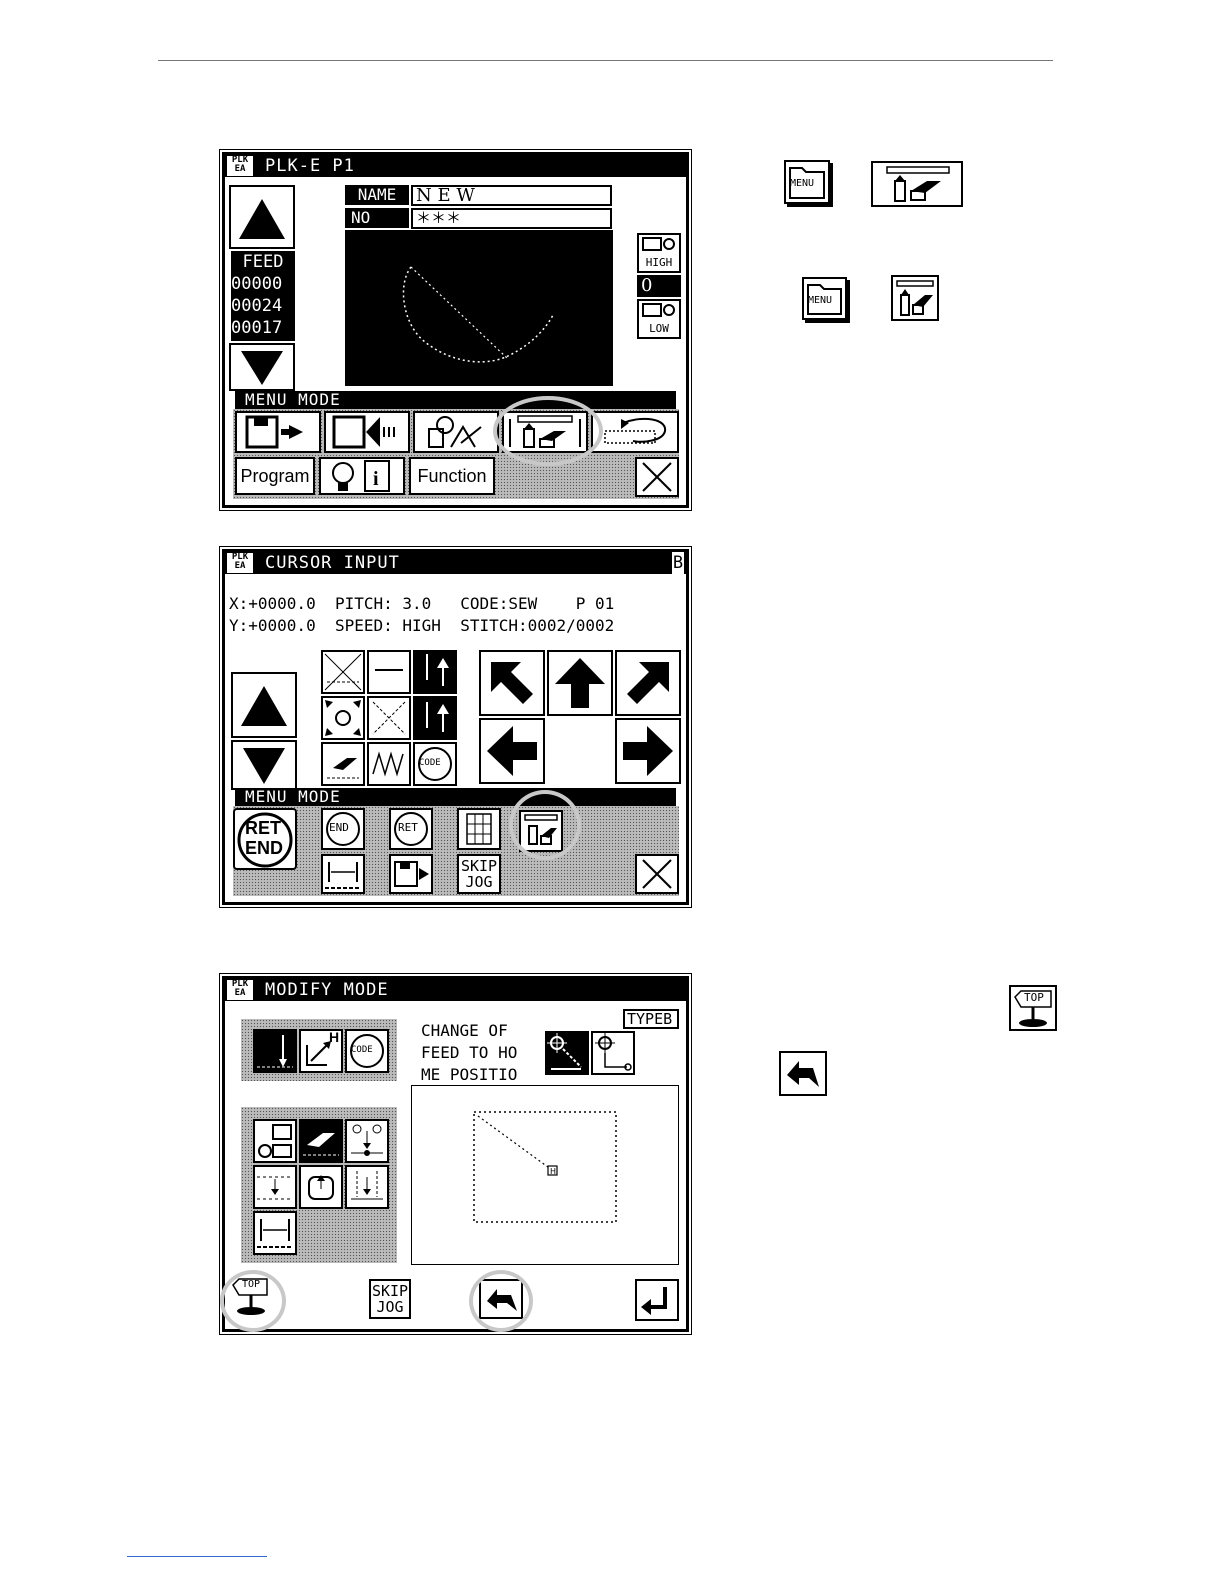 The image size is (1224, 1584). I want to click on description-line-2: FEED TO HO, so click(469, 1052).